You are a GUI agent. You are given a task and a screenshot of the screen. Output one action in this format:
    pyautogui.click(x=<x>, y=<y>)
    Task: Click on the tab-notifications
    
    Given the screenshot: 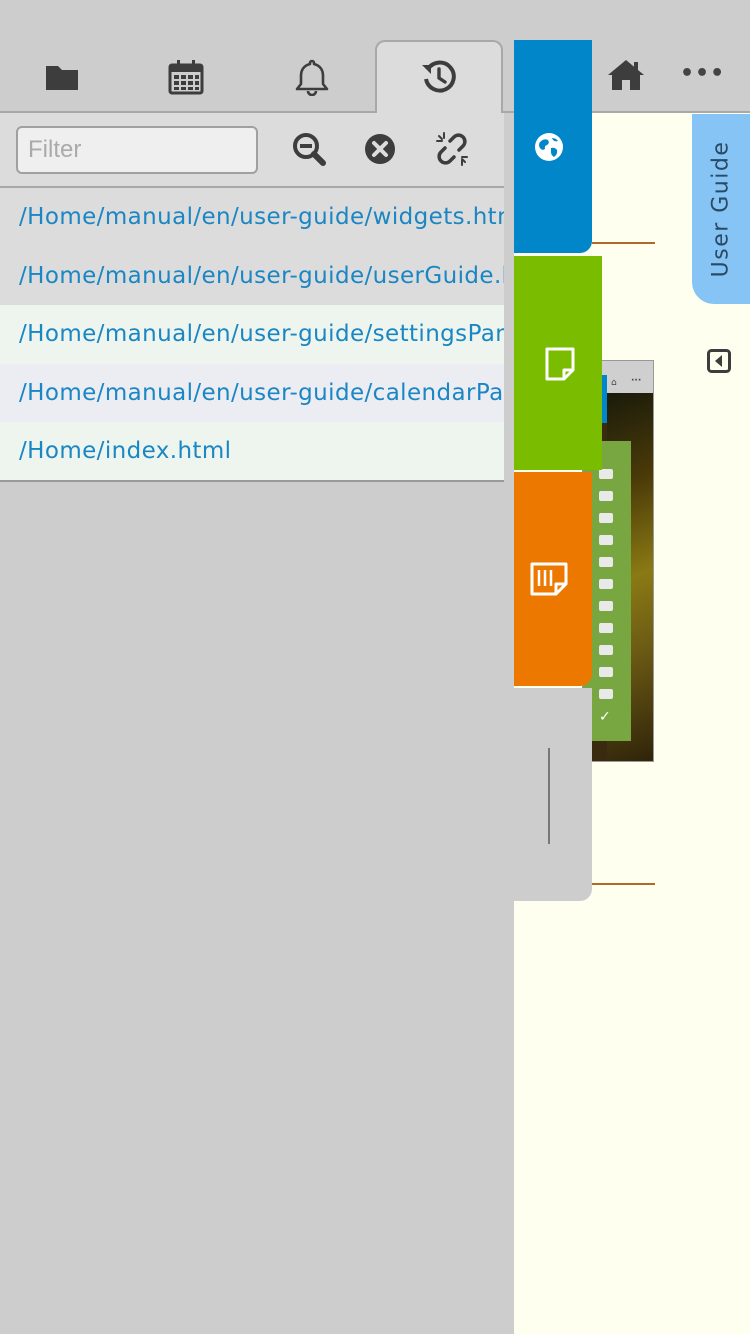 What is the action you would take?
    pyautogui.click(x=312, y=76)
    